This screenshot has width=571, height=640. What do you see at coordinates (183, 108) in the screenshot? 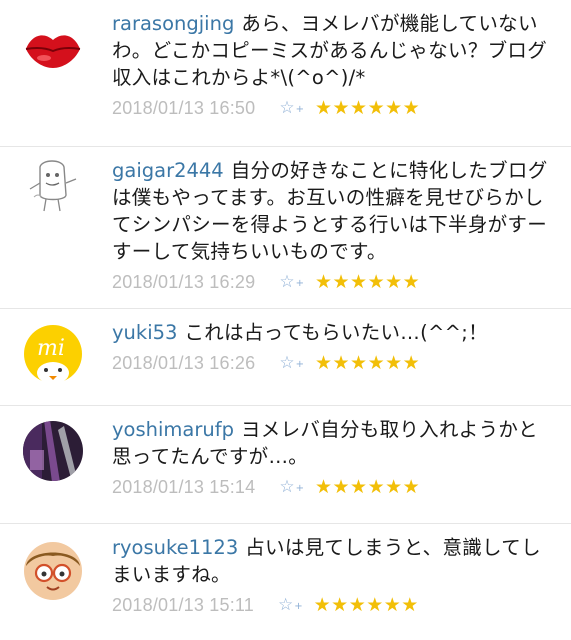
I see `comment-timestamp: 2018/01/13 16:50` at bounding box center [183, 108].